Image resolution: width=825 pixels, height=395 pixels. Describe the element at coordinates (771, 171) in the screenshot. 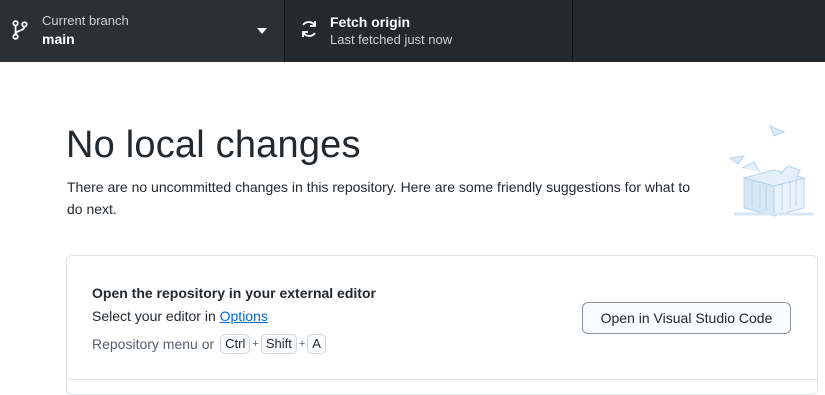

I see `empty-state-illustration` at that location.